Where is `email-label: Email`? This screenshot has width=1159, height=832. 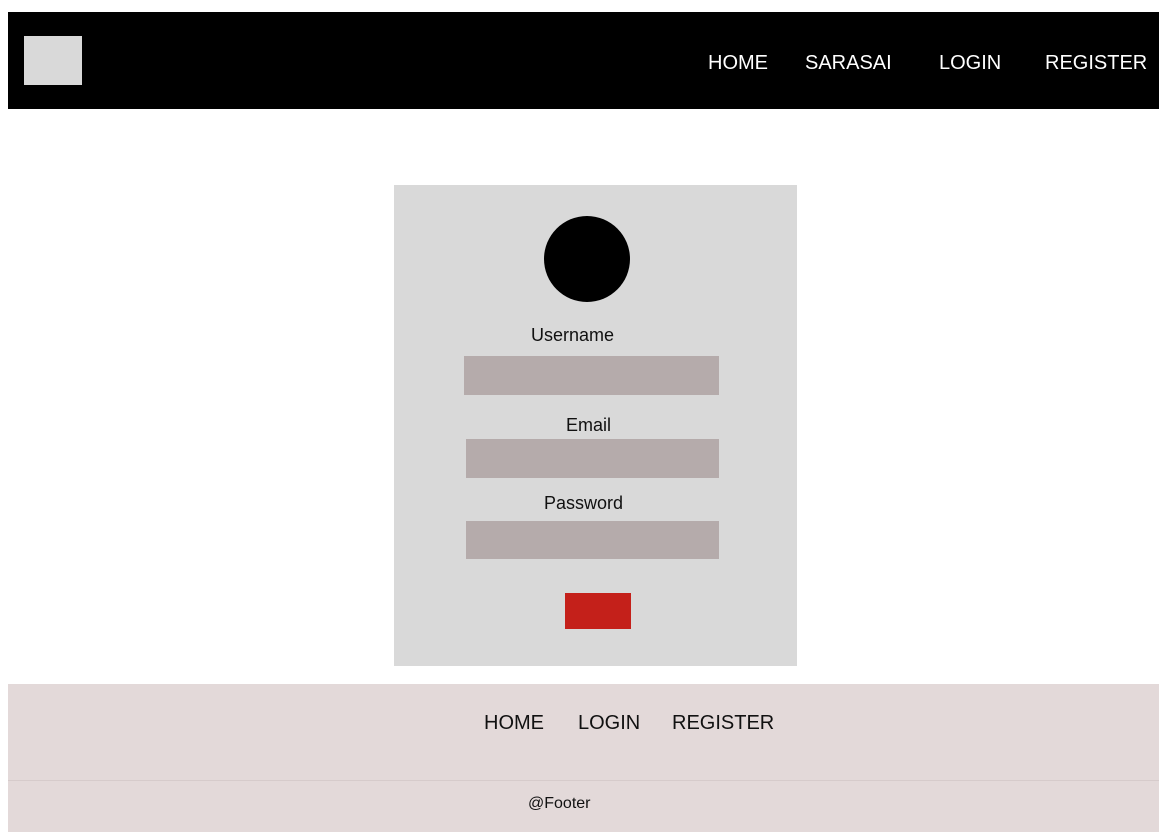 email-label: Email is located at coordinates (589, 425).